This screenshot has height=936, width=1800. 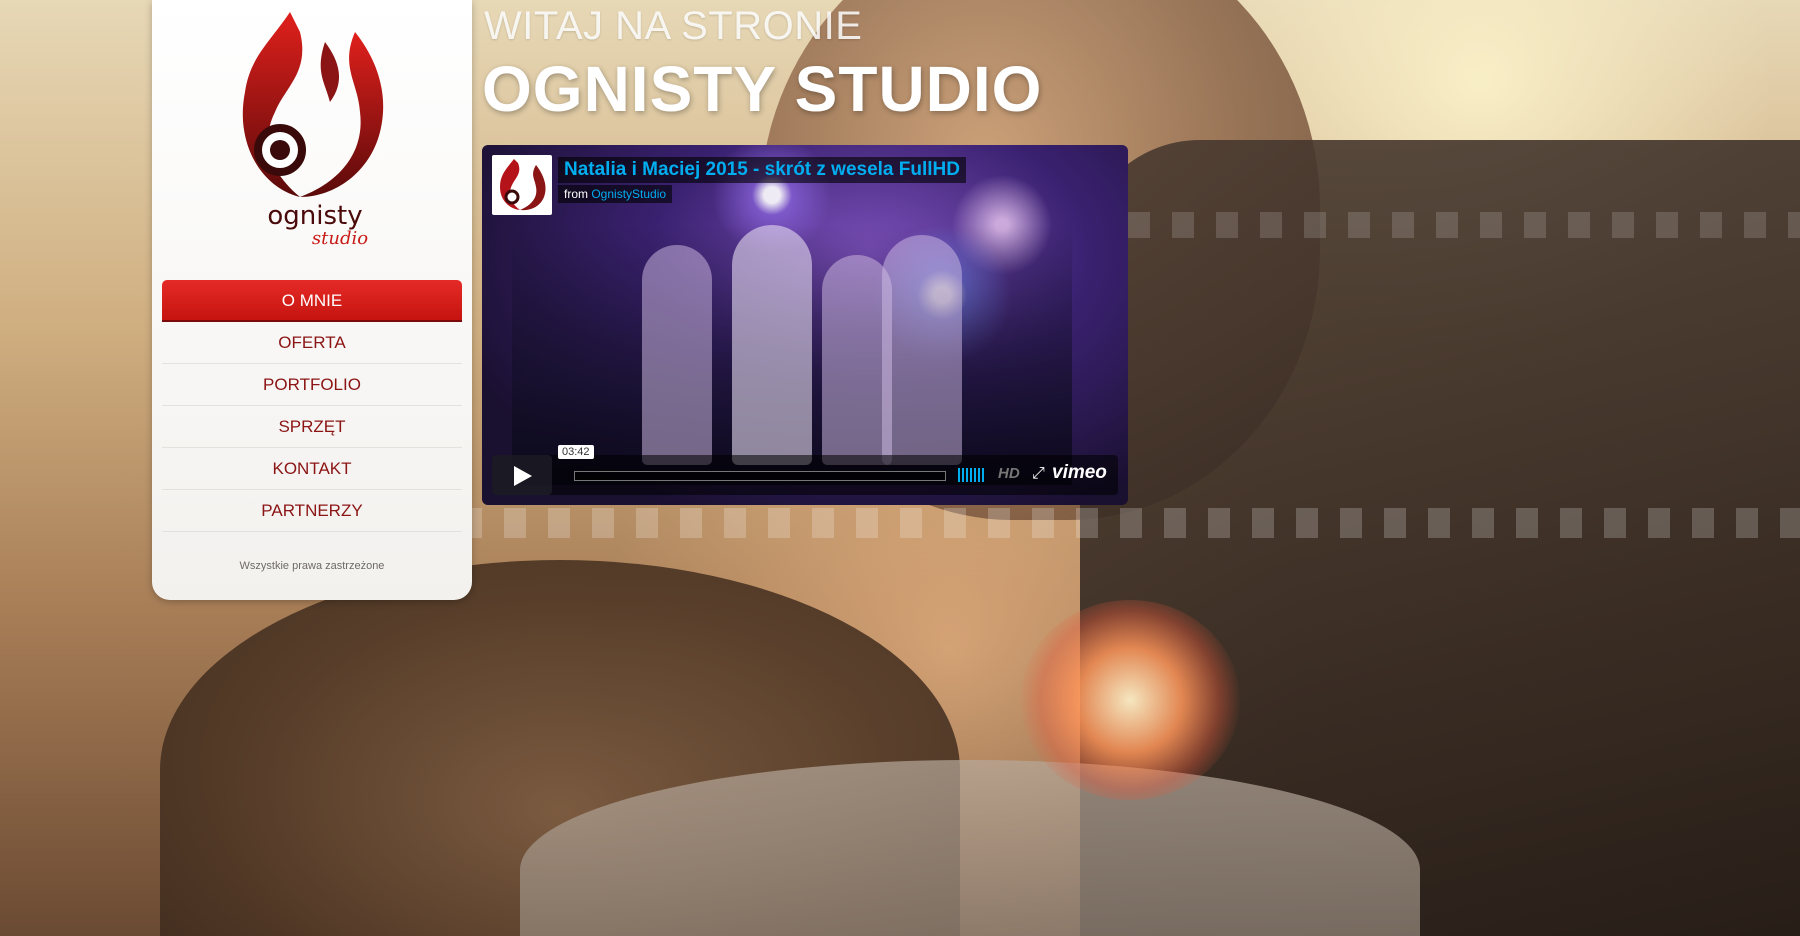 What do you see at coordinates (1079, 473) in the screenshot?
I see `vimeo-logo: vimeo` at bounding box center [1079, 473].